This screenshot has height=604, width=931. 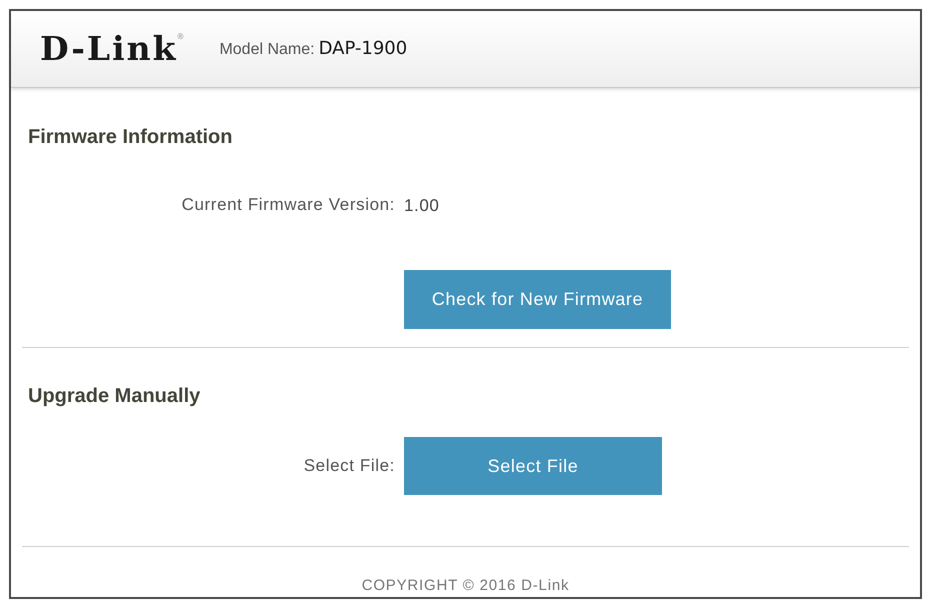 What do you see at coordinates (466, 585) in the screenshot?
I see `copyright-text: COPYRIGHT © 2016 D-Link` at bounding box center [466, 585].